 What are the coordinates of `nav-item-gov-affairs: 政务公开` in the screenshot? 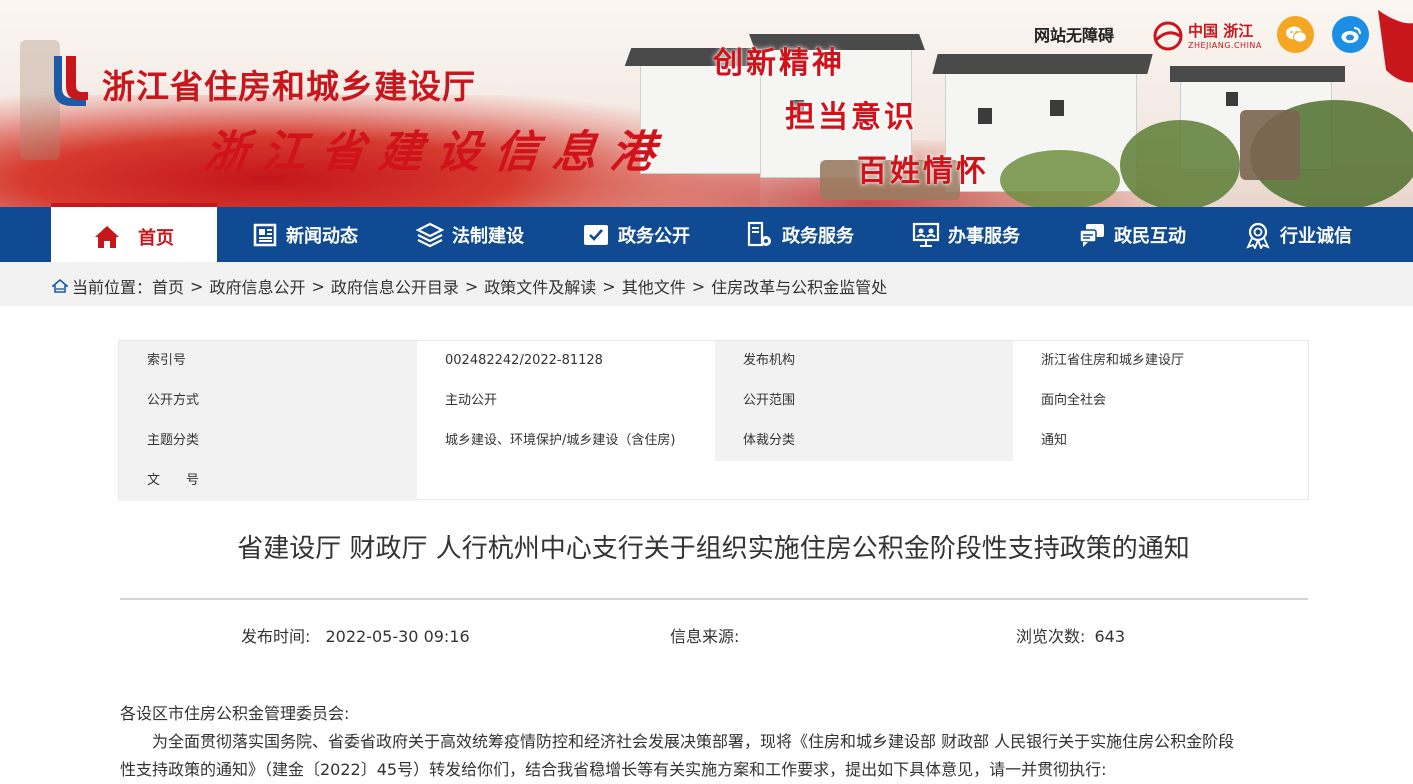 It's located at (636, 234).